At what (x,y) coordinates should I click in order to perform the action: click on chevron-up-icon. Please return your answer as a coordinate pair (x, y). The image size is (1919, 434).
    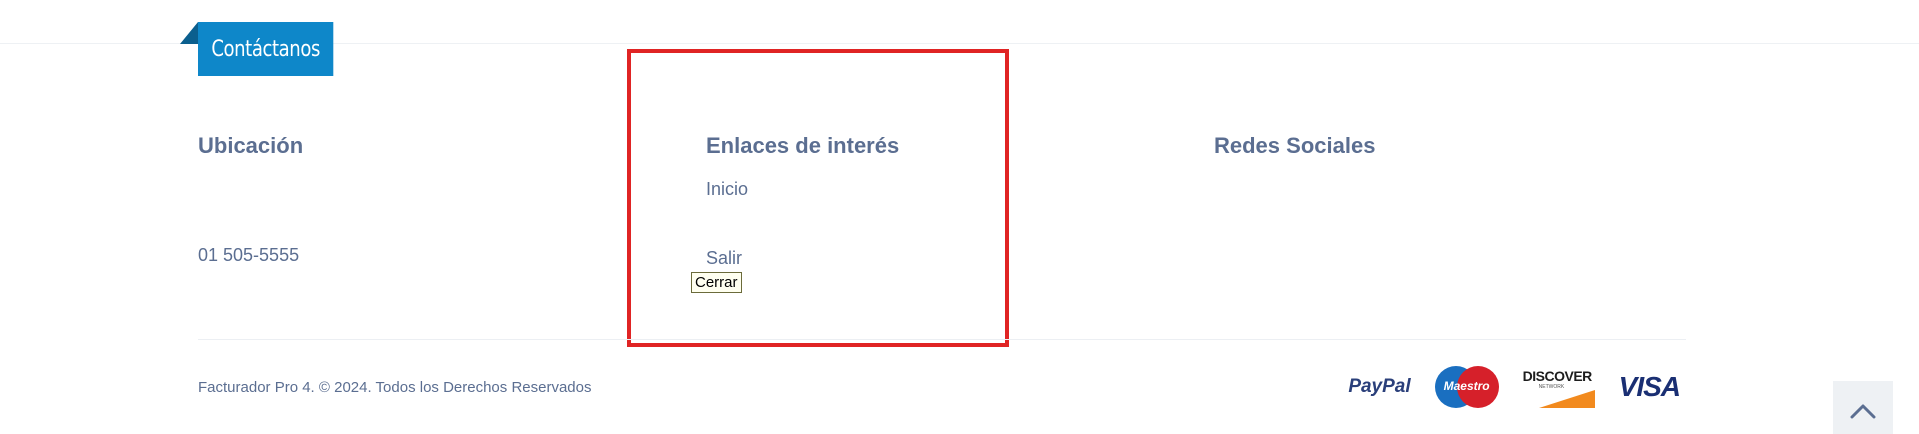
    Looking at the image, I should click on (1863, 411).